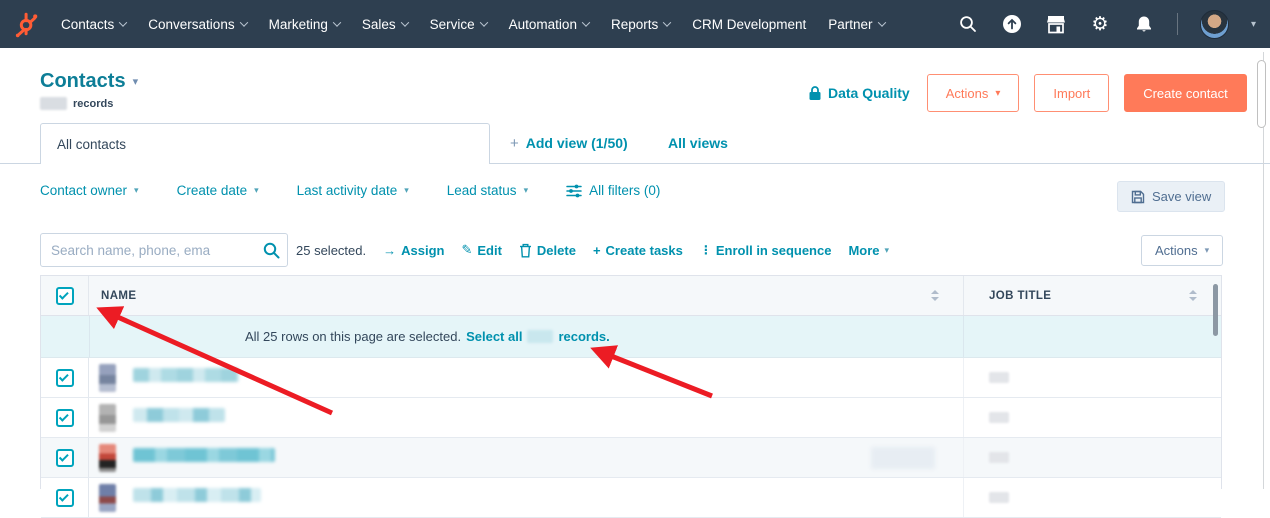  What do you see at coordinates (1261, 94) in the screenshot?
I see `page-scrollbar-thumb` at bounding box center [1261, 94].